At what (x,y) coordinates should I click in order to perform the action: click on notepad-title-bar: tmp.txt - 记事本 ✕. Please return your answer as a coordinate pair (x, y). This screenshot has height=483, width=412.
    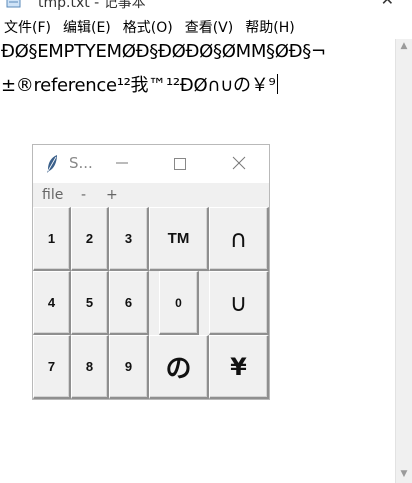
    Looking at the image, I should click on (206, 7).